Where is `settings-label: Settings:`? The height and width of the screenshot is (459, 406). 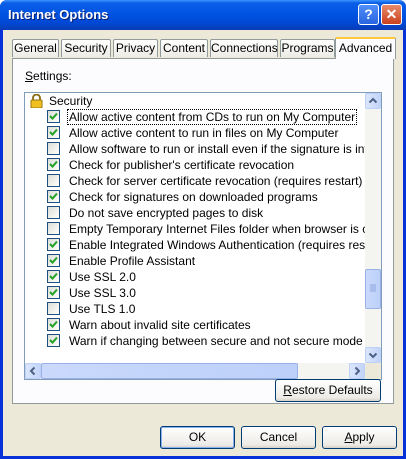 settings-label: Settings: is located at coordinates (48, 76).